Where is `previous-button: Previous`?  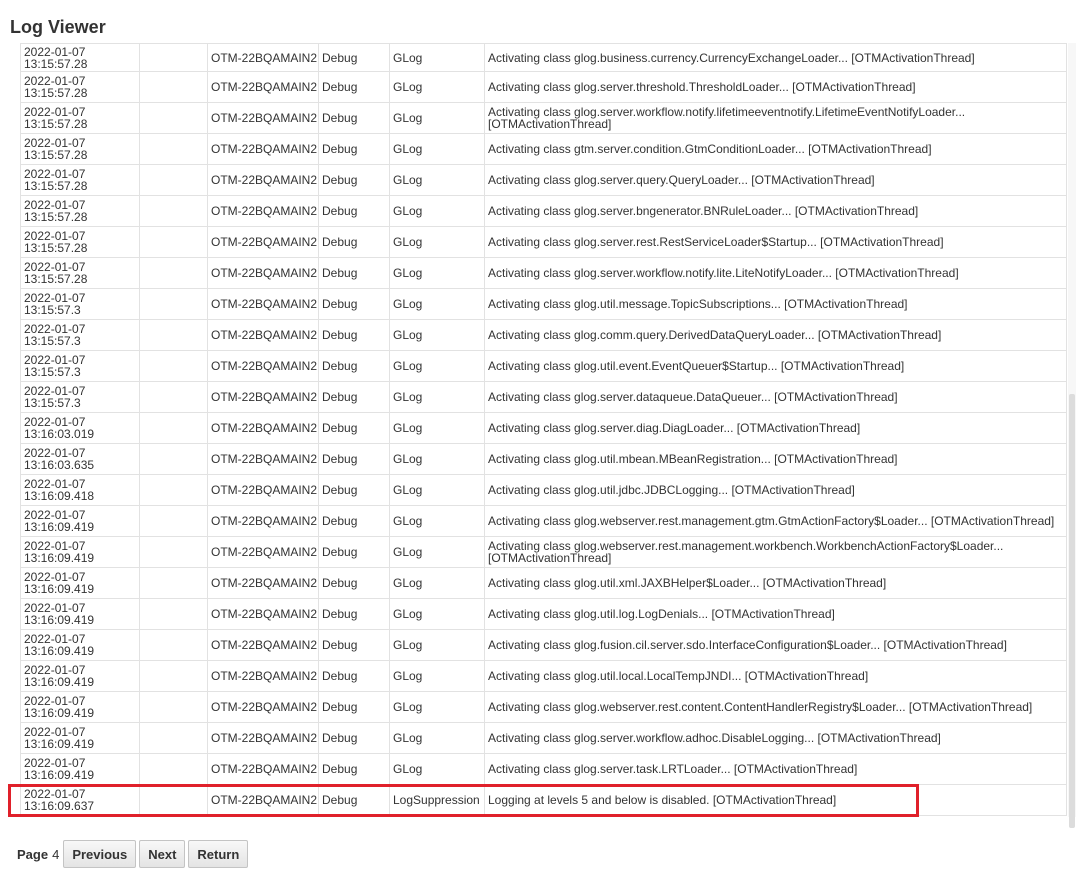 previous-button: Previous is located at coordinates (100, 854).